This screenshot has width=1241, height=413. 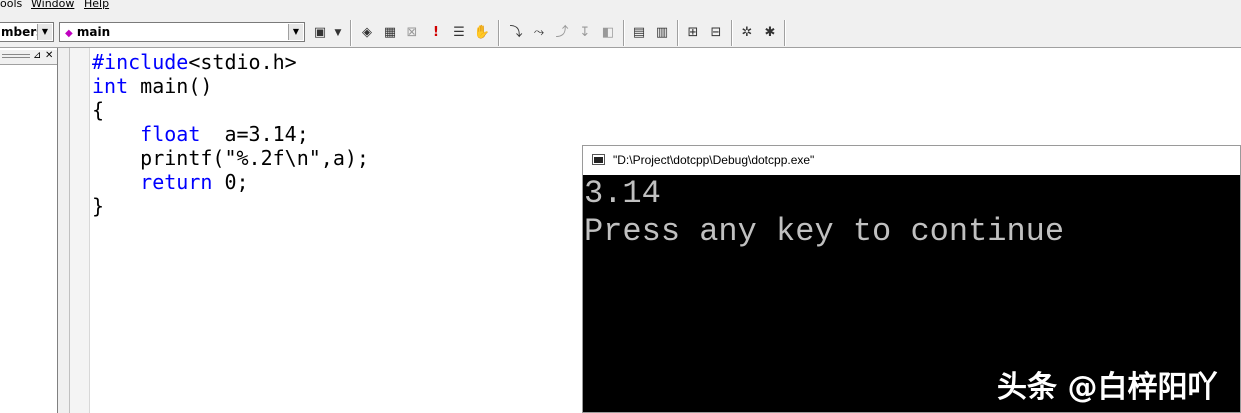 What do you see at coordinates (716, 33) in the screenshot?
I see `memory-icon: ⊟` at bounding box center [716, 33].